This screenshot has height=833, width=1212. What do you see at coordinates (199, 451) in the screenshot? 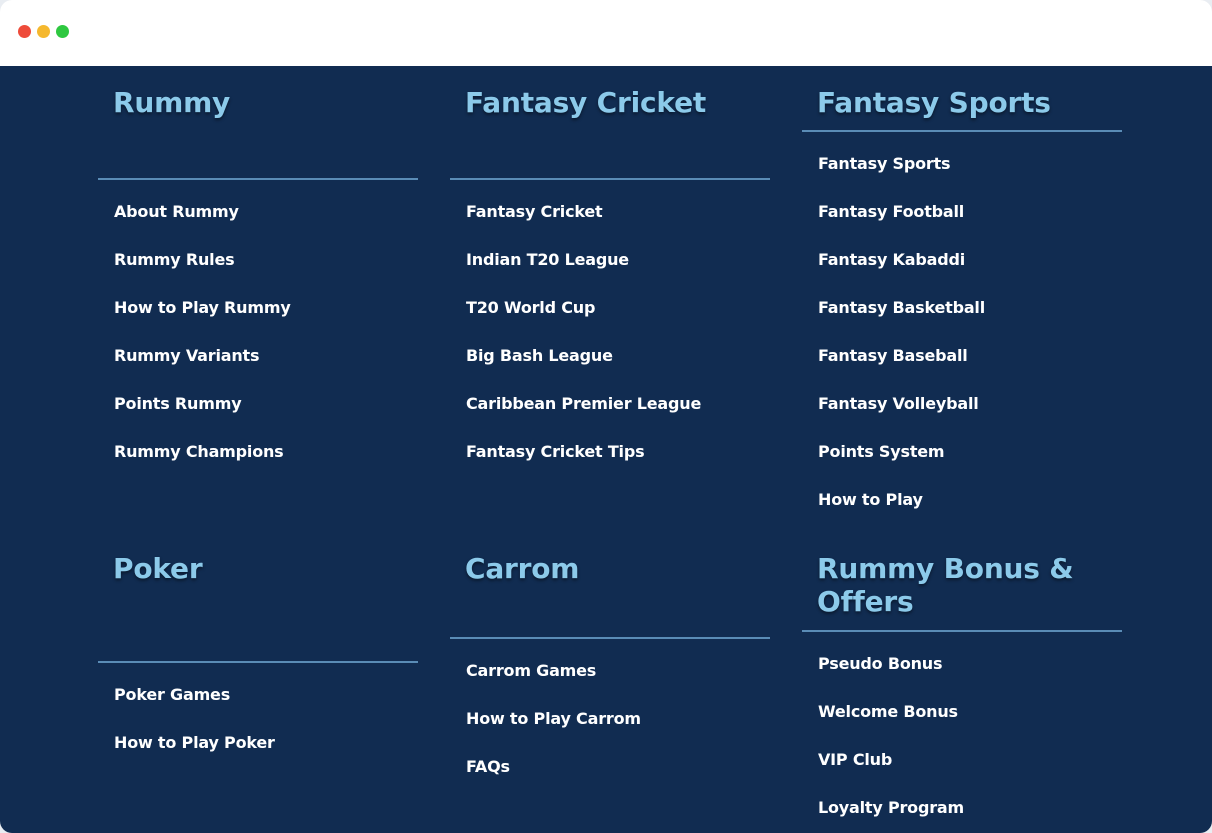
I see `link-rummy-champions: Rummy Champions` at bounding box center [199, 451].